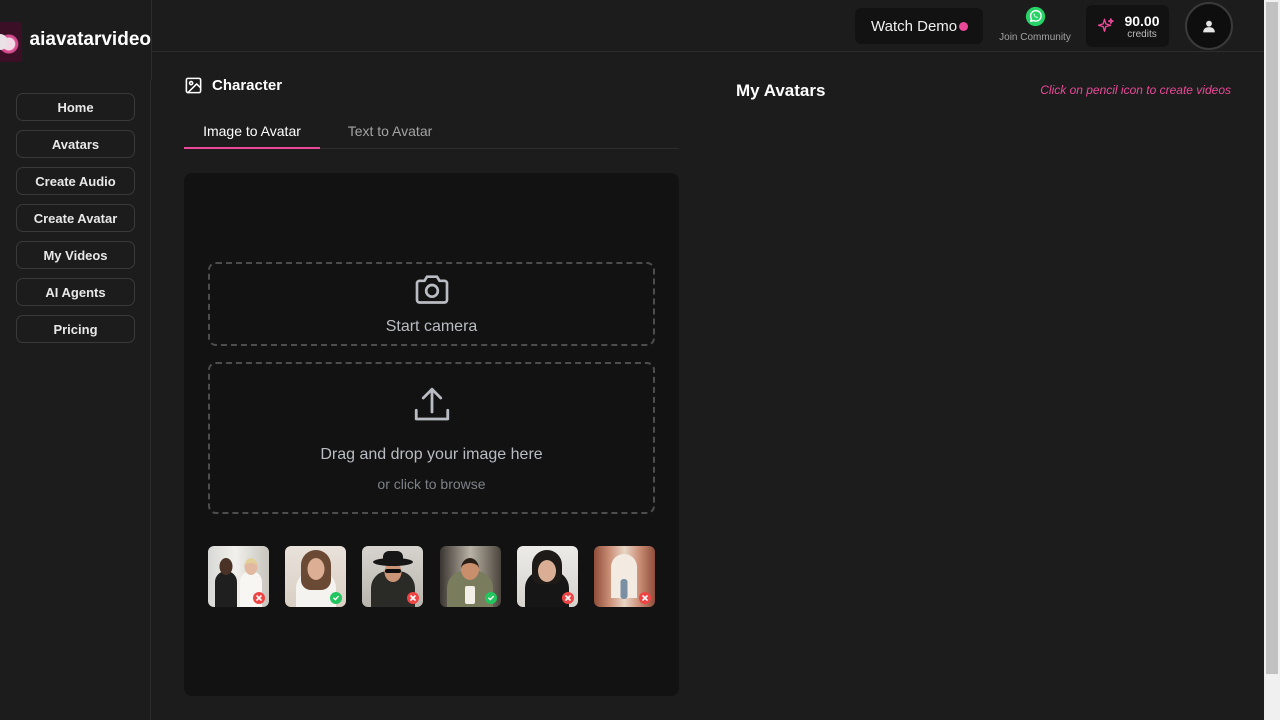  I want to click on user-avatar-button, so click(1209, 26).